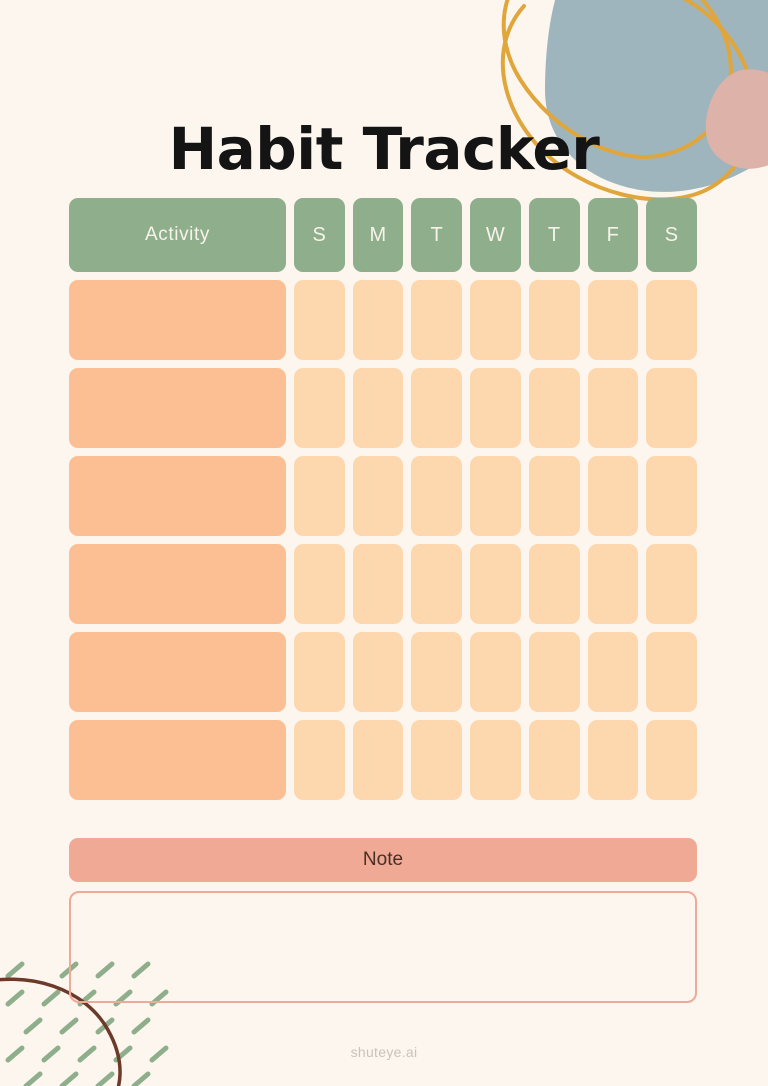 The image size is (768, 1086). I want to click on day-label-friday: F, so click(613, 234).